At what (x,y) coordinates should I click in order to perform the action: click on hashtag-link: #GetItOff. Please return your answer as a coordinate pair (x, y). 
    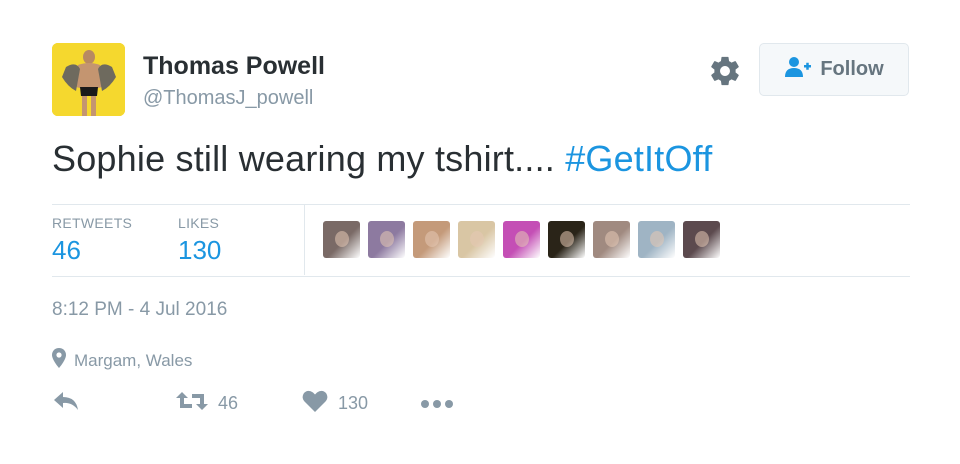
    Looking at the image, I should click on (638, 158).